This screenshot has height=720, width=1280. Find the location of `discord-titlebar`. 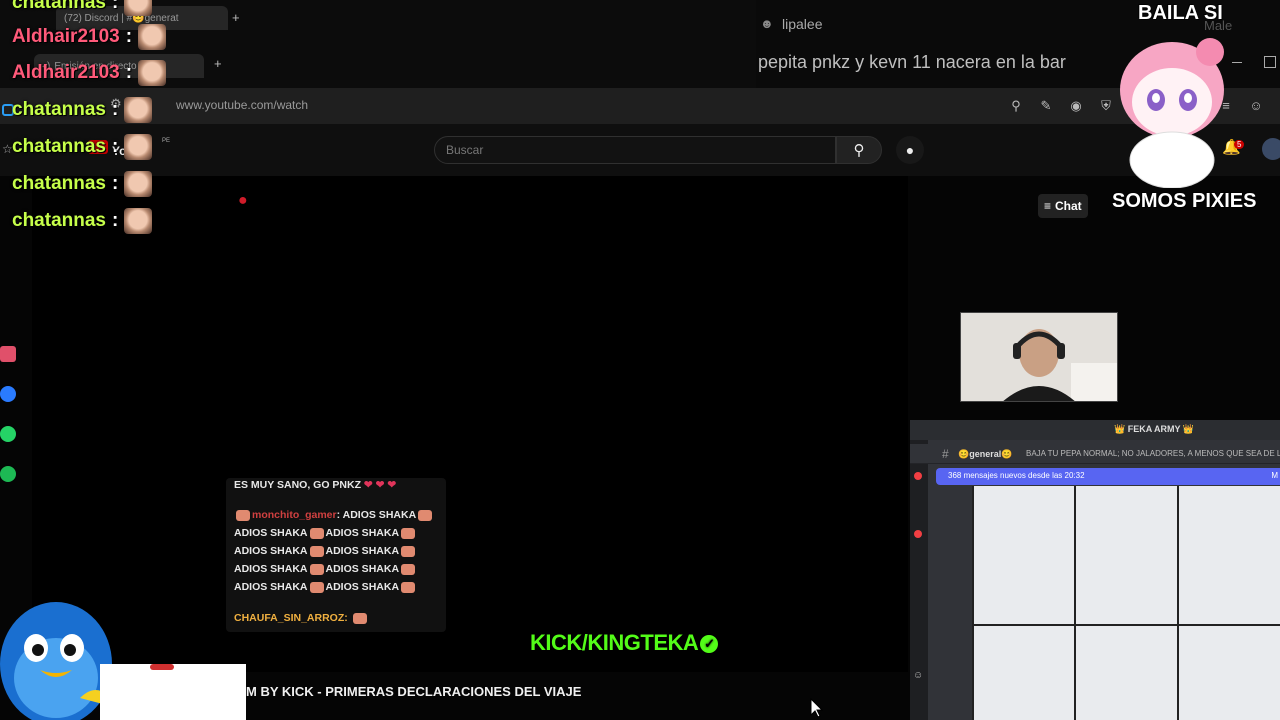

discord-titlebar is located at coordinates (1095, 430).